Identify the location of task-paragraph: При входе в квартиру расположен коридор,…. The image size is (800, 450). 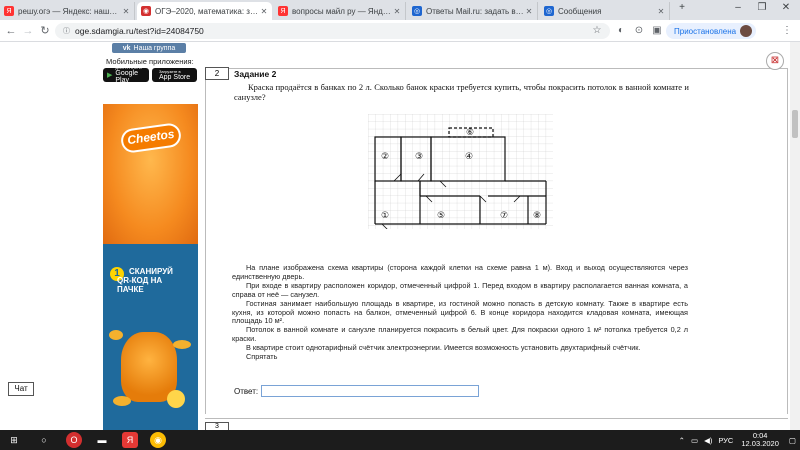
(460, 289).